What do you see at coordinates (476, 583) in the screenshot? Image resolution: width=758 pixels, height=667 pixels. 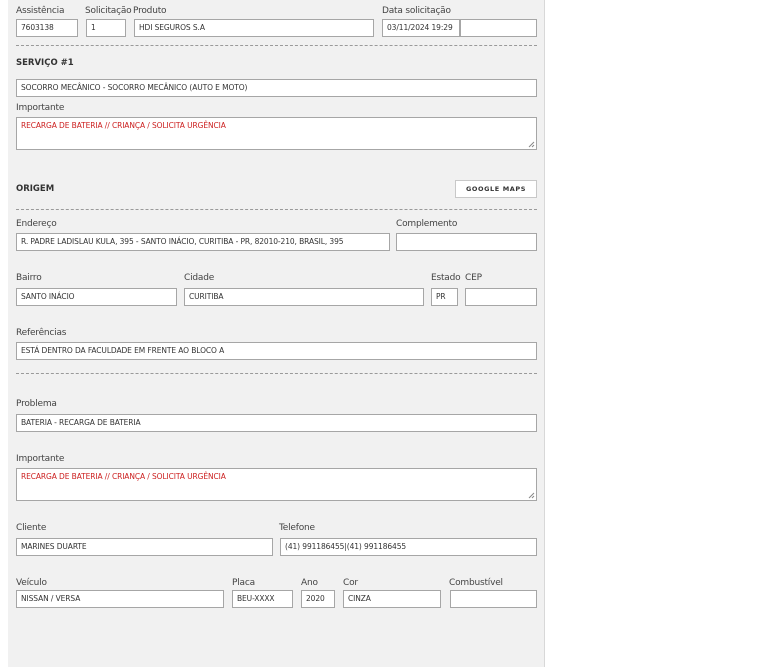 I see `combustivel-label: Combustível` at bounding box center [476, 583].